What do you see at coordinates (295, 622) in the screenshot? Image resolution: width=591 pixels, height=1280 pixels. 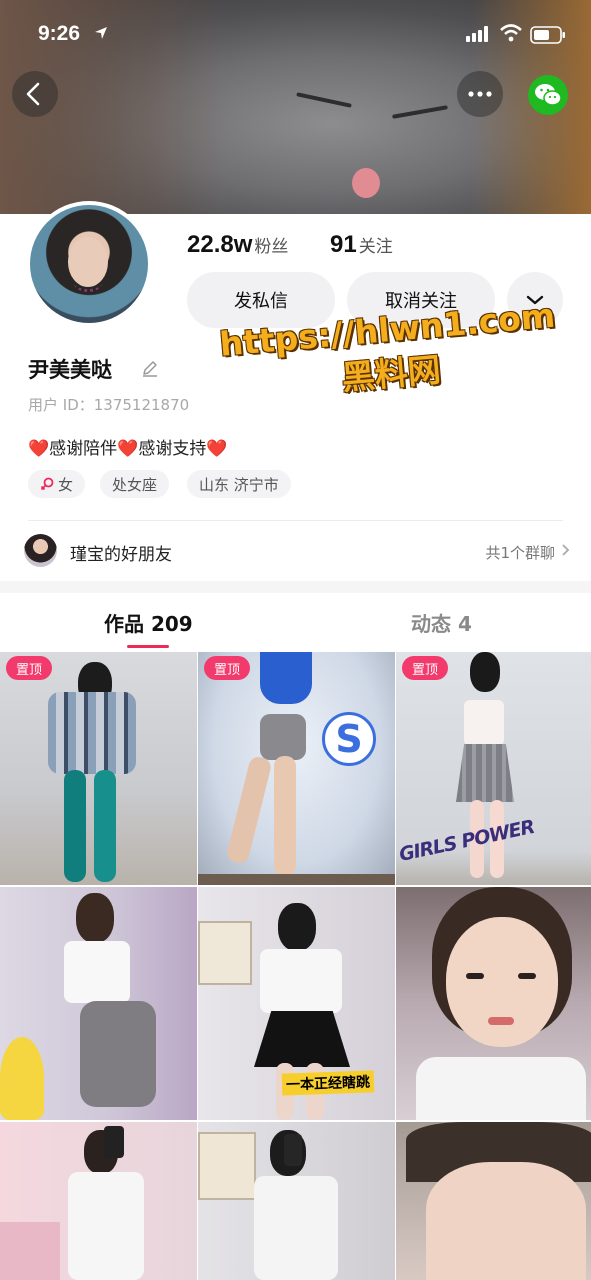 I see `content-tabs: 作品 209 动态 4` at bounding box center [295, 622].